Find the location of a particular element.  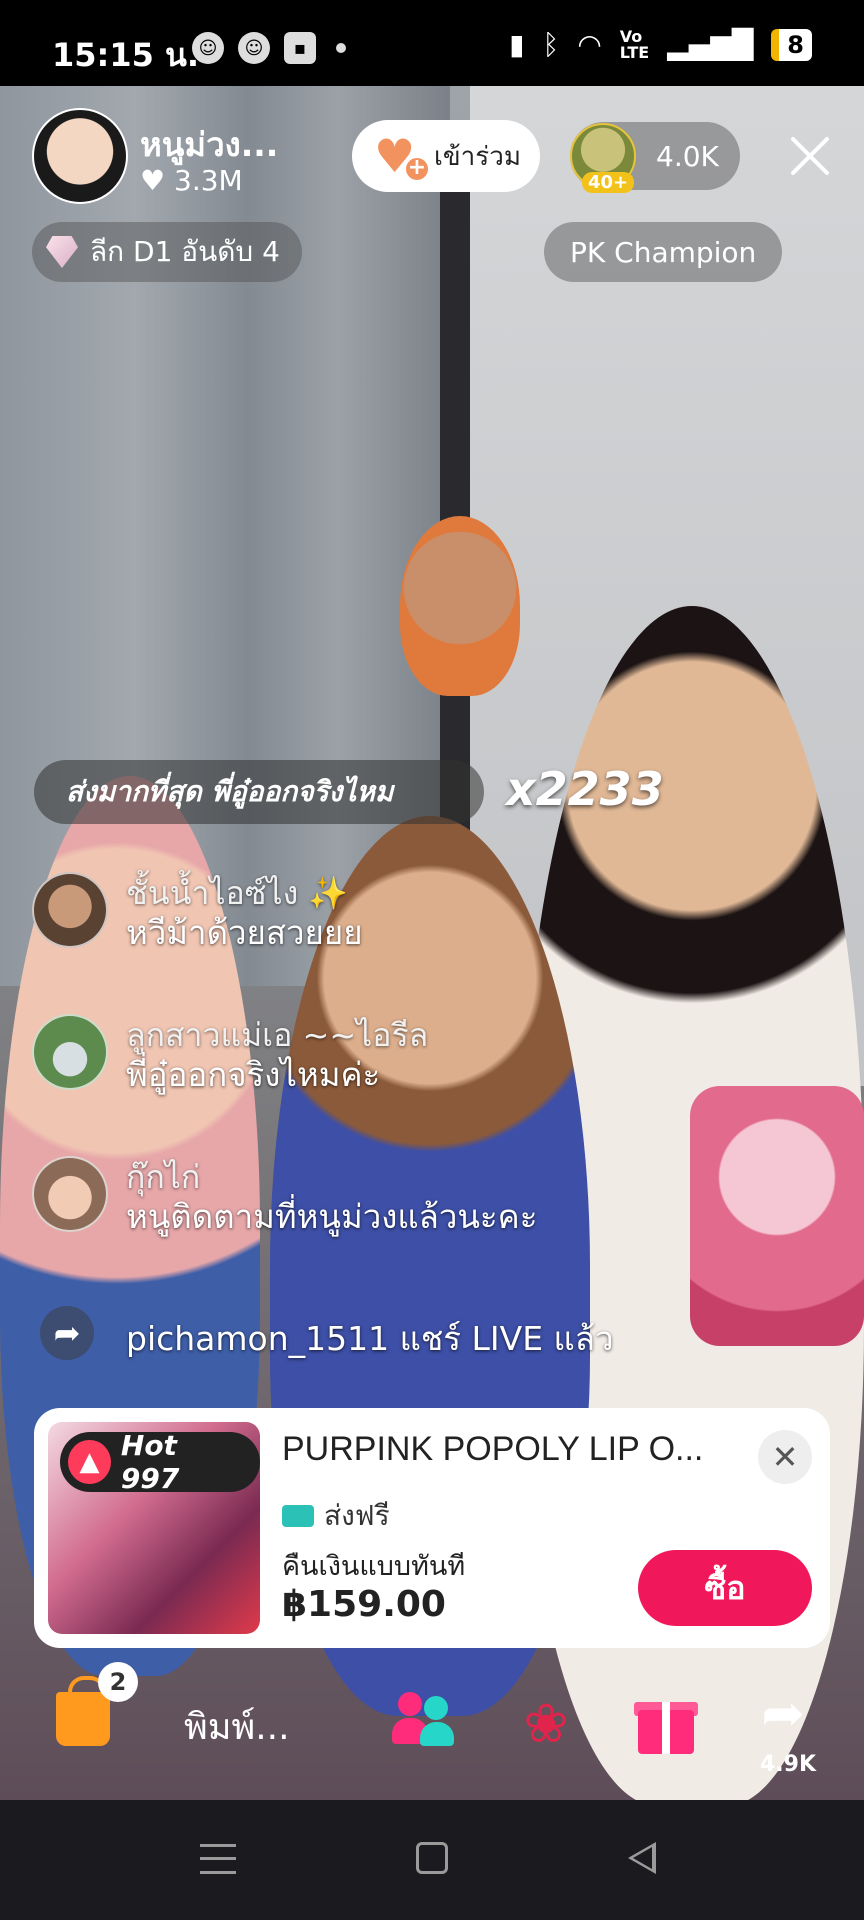

gift-banner: ส่งมากที่สุด พี่อู๋ออกจริงไหม is located at coordinates (259, 792).